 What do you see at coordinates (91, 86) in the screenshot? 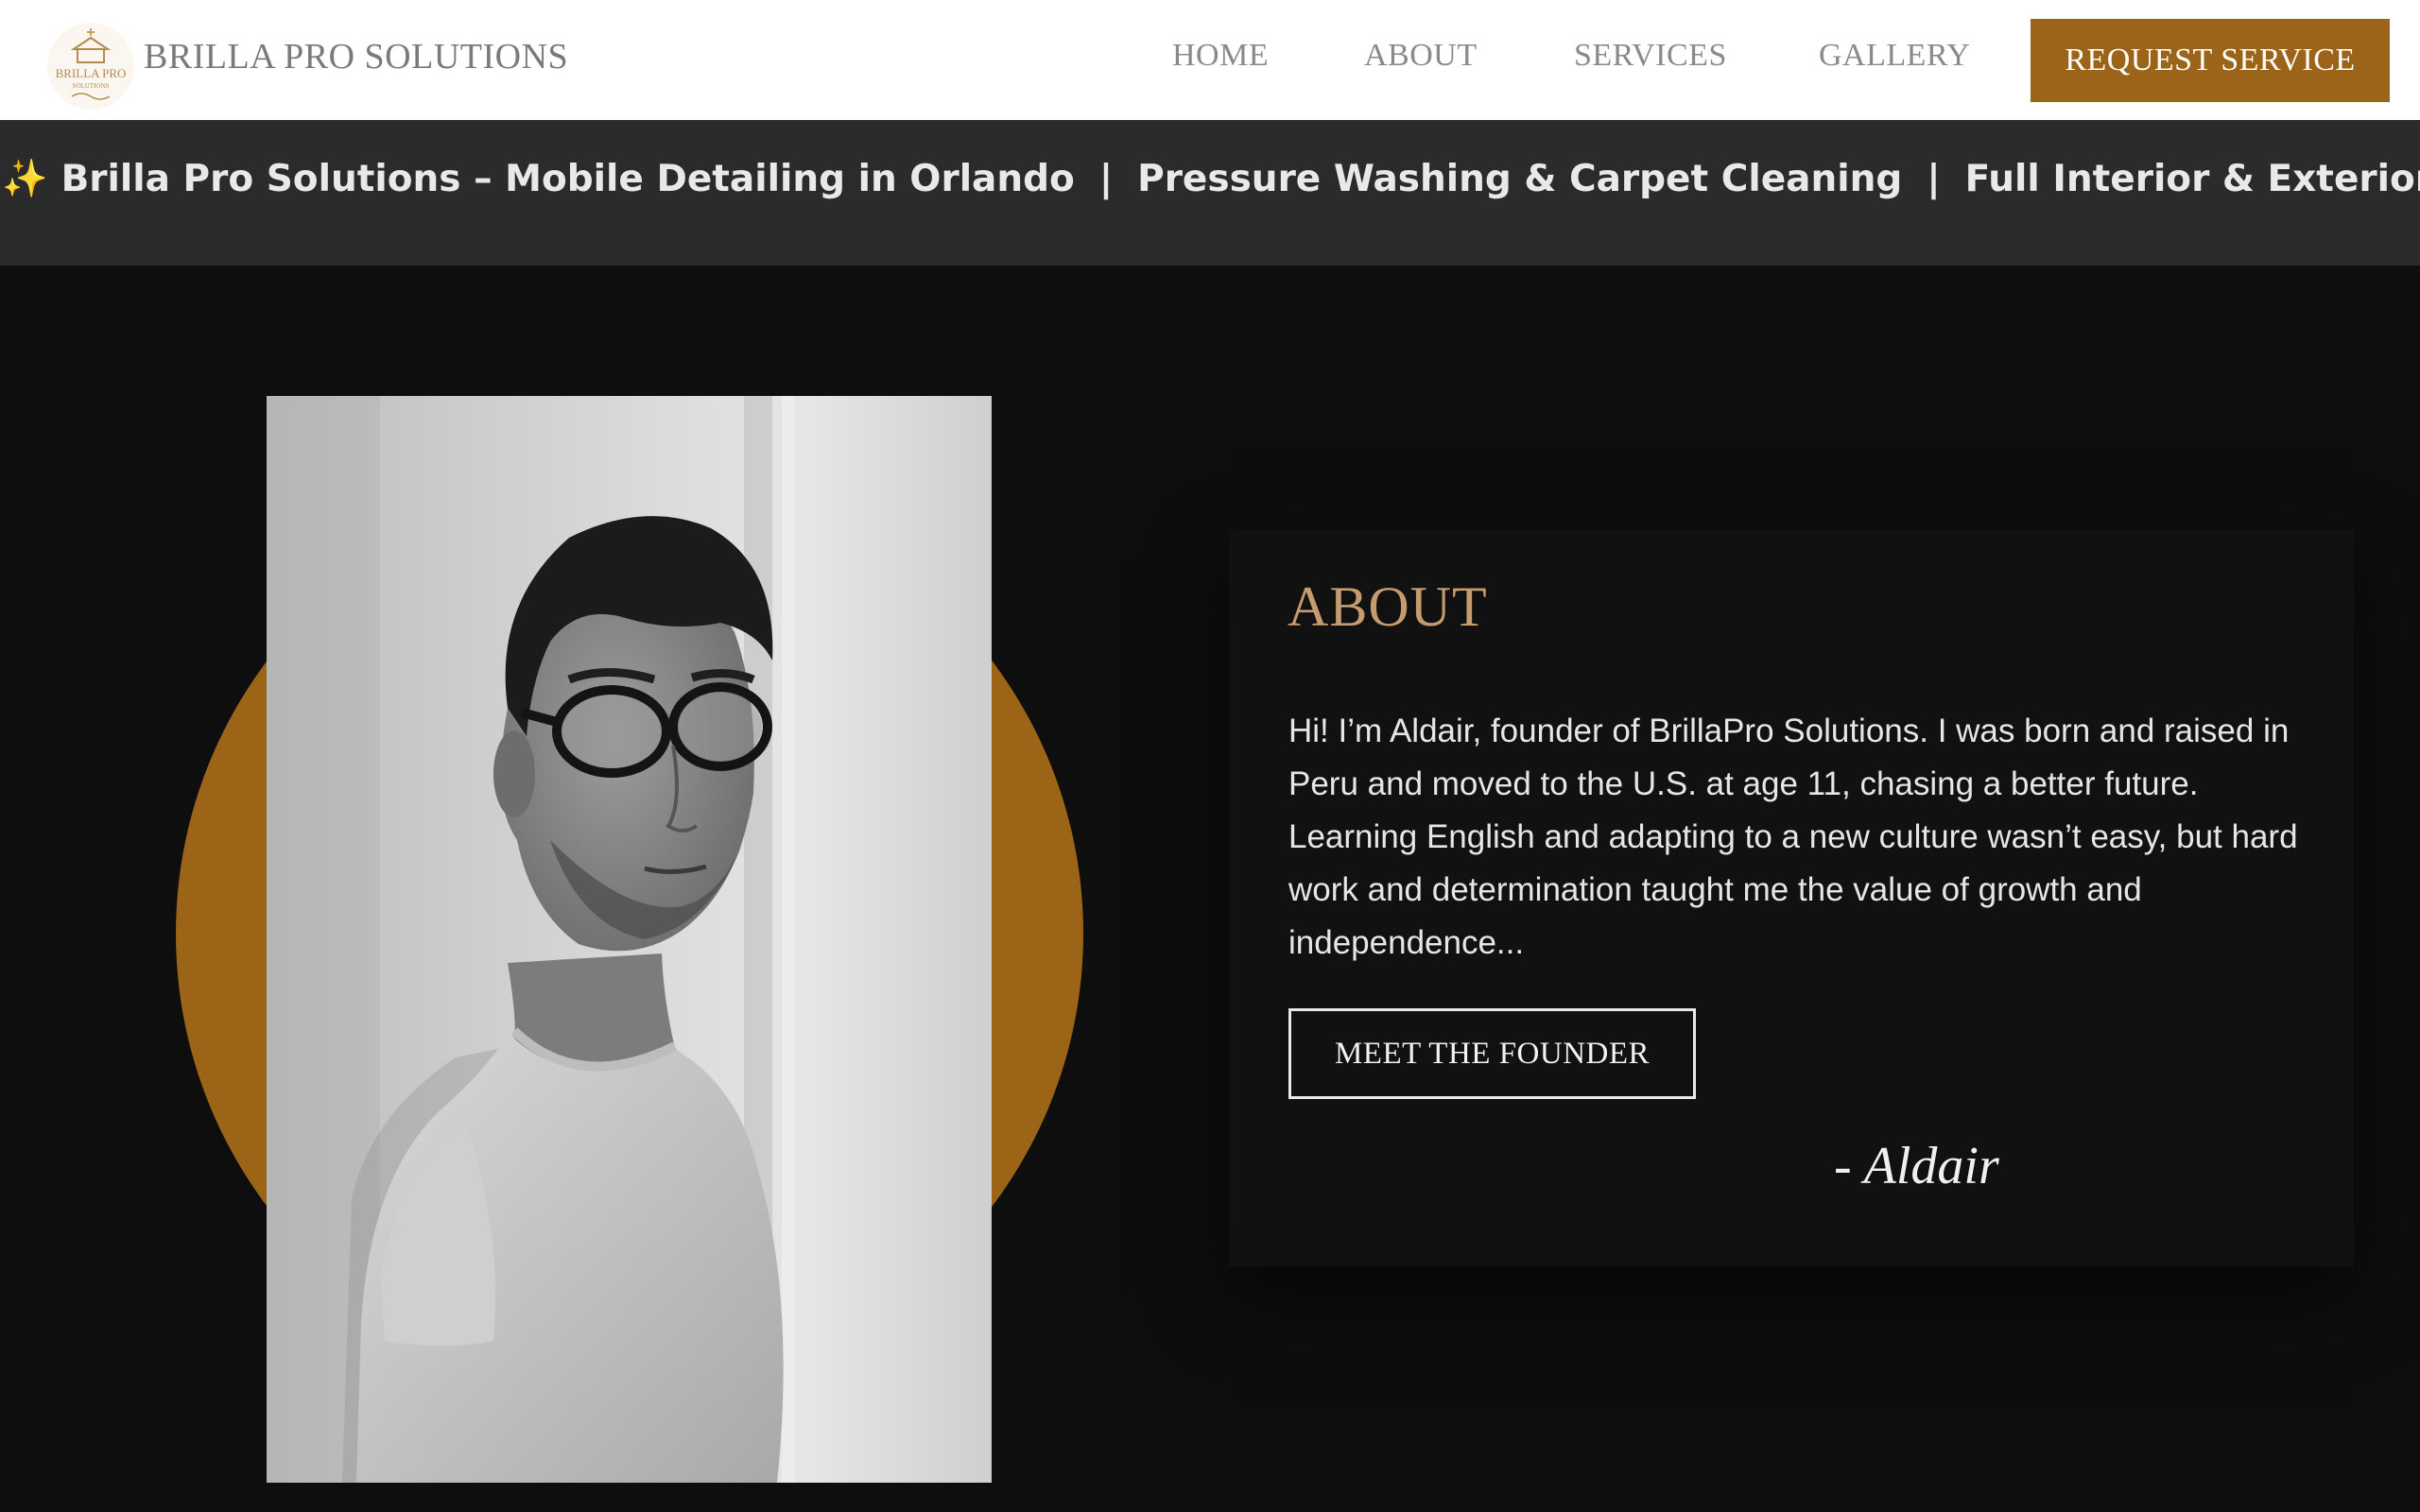
I see `logo-subtext: SOLUTIONS` at bounding box center [91, 86].